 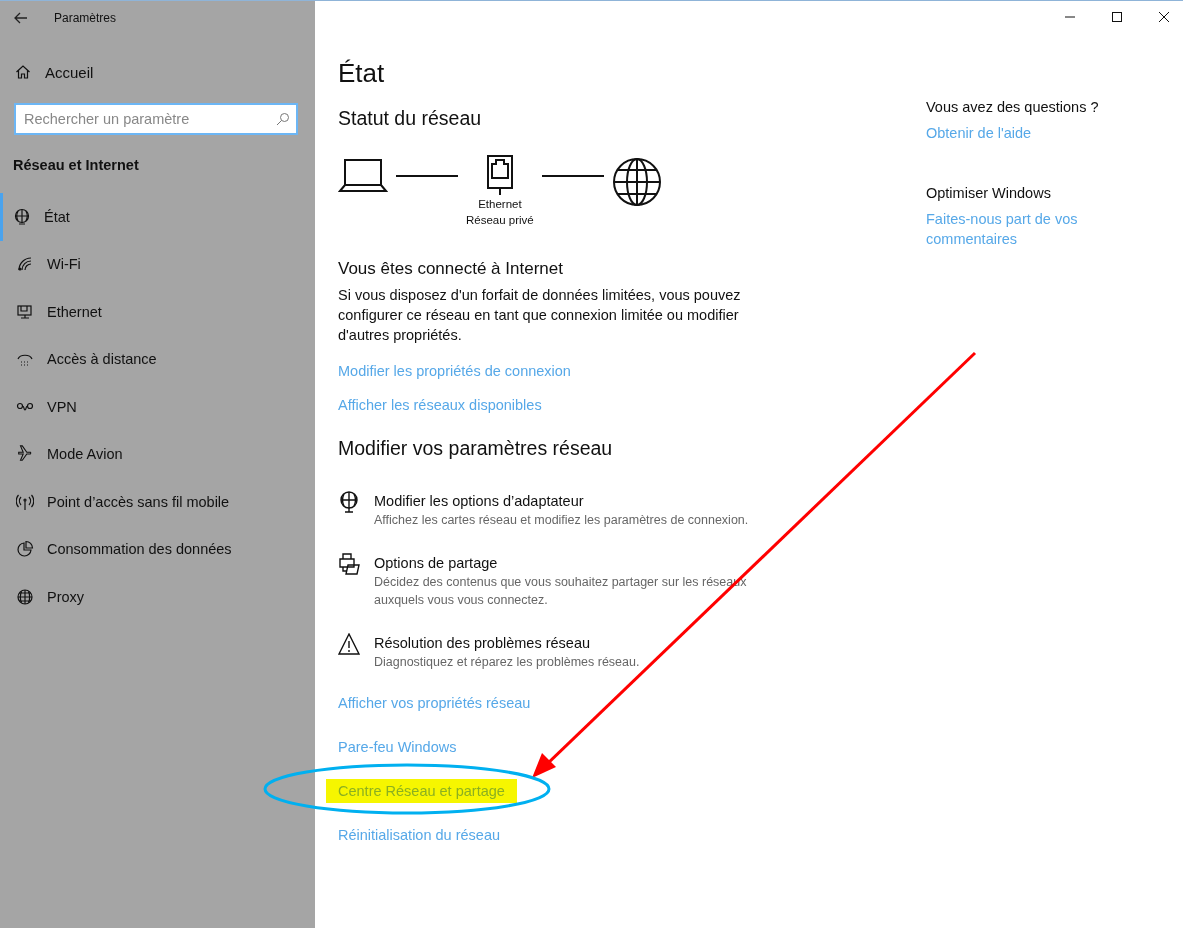 I want to click on window-title: Paramètres, so click(x=85, y=18).